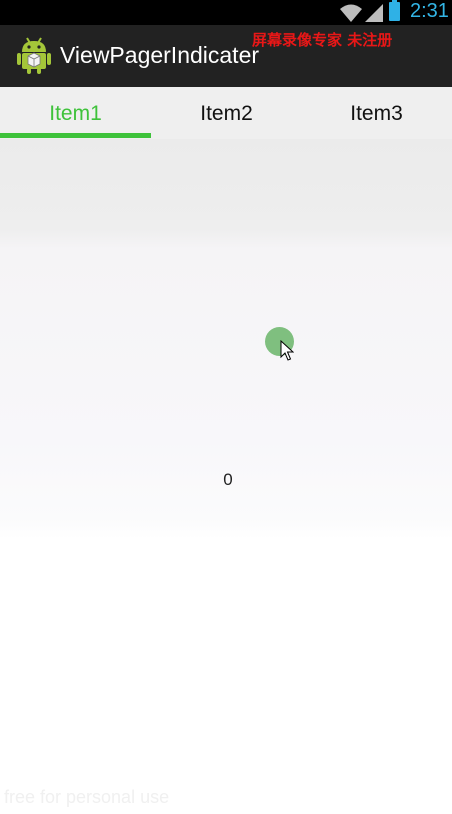 The image size is (452, 814). Describe the element at coordinates (374, 13) in the screenshot. I see `signal-icon` at that location.